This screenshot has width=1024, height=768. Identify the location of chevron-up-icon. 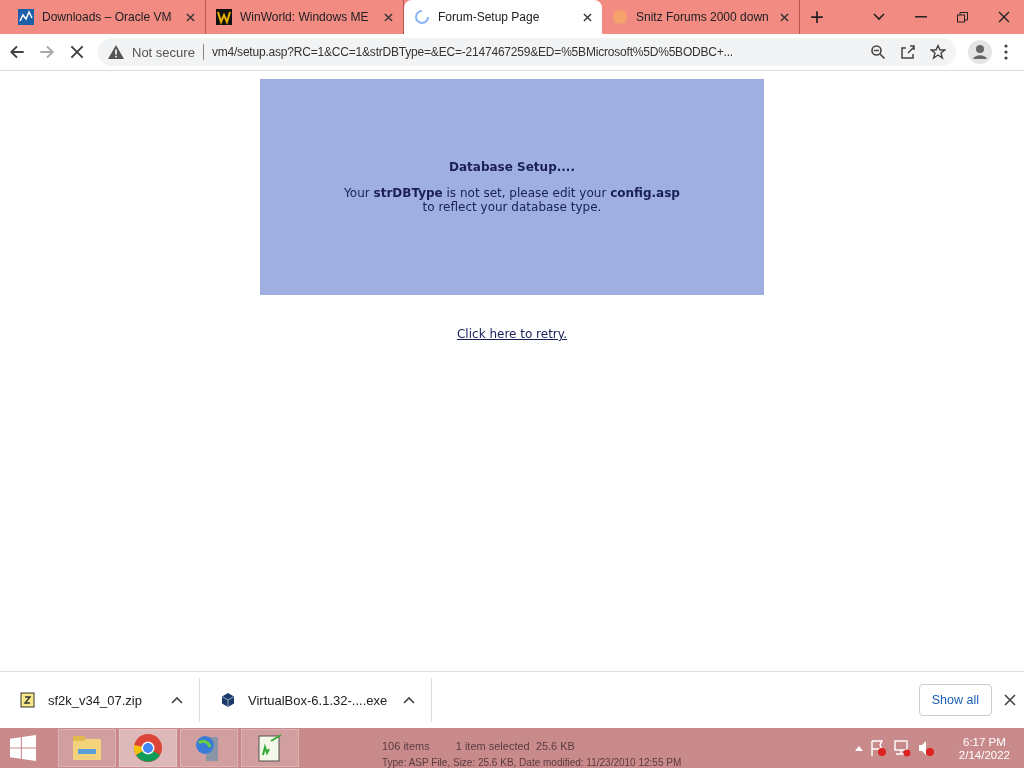
(858, 748).